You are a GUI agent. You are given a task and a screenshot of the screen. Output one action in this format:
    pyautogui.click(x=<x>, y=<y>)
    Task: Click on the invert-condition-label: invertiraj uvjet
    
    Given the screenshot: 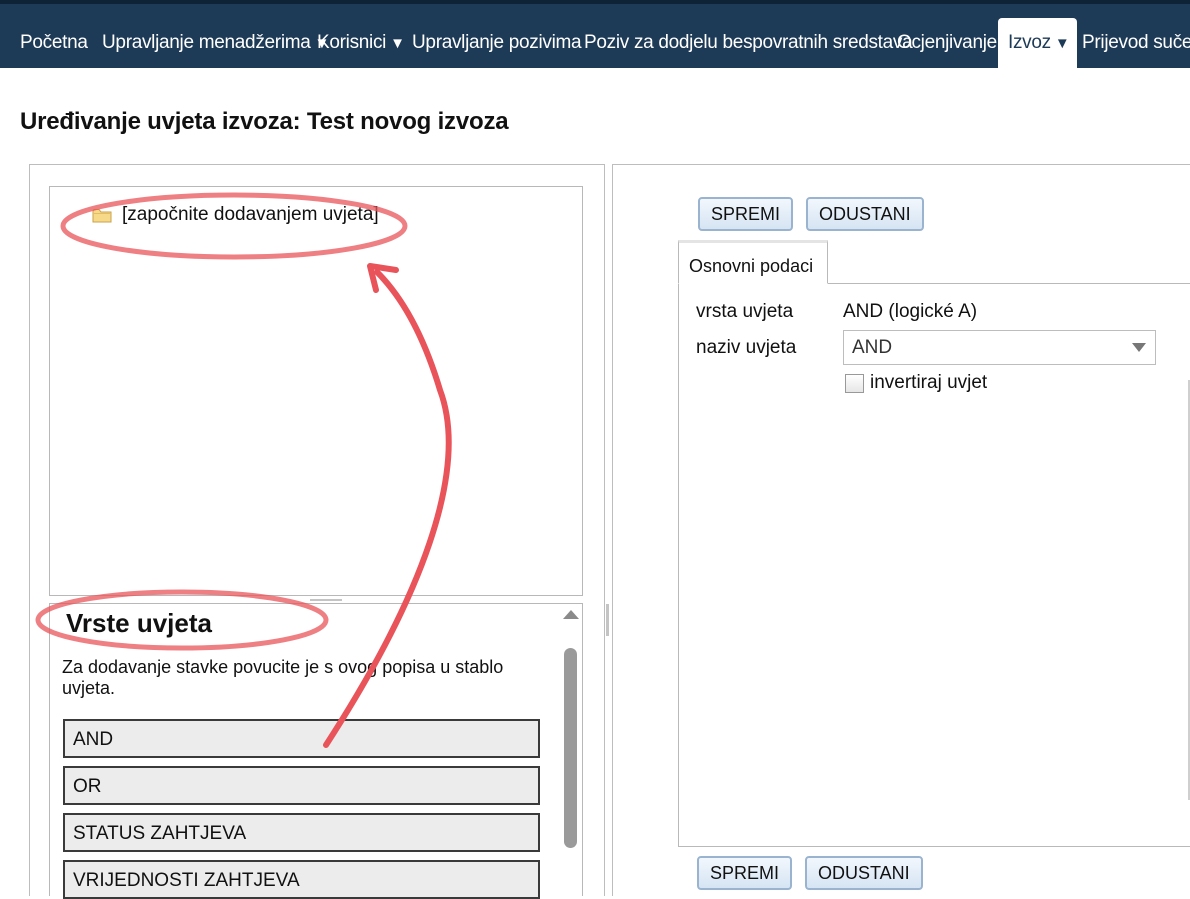 What is the action you would take?
    pyautogui.click(x=929, y=382)
    